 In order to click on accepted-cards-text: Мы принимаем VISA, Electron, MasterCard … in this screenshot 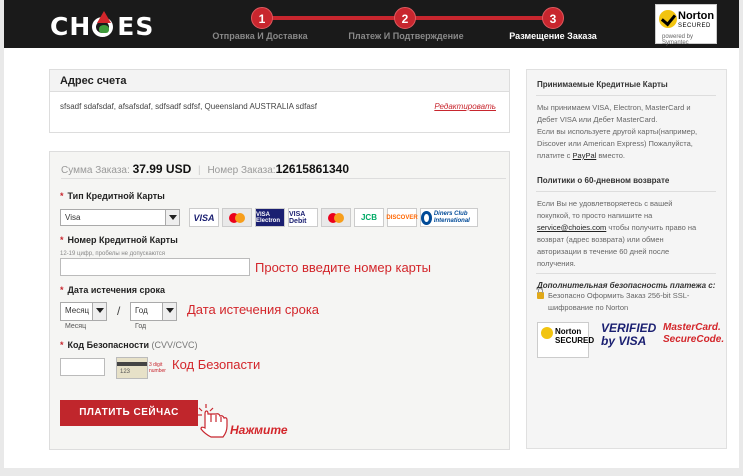, I will do `click(617, 131)`.